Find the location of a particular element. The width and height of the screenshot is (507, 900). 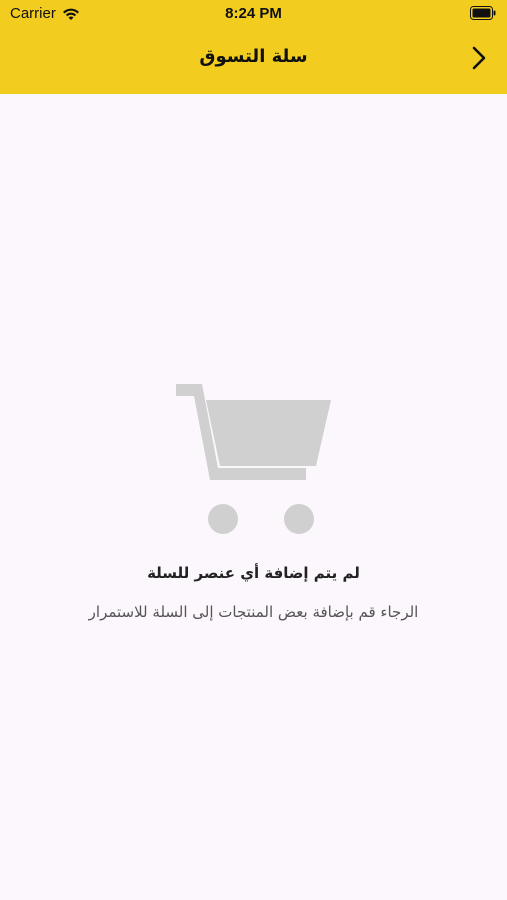

chevron-right-icon is located at coordinates (479, 58).